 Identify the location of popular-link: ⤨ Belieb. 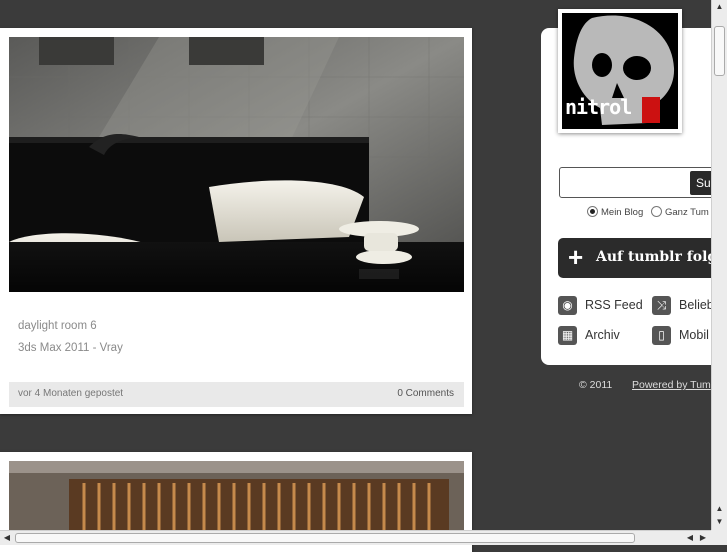
(683, 305).